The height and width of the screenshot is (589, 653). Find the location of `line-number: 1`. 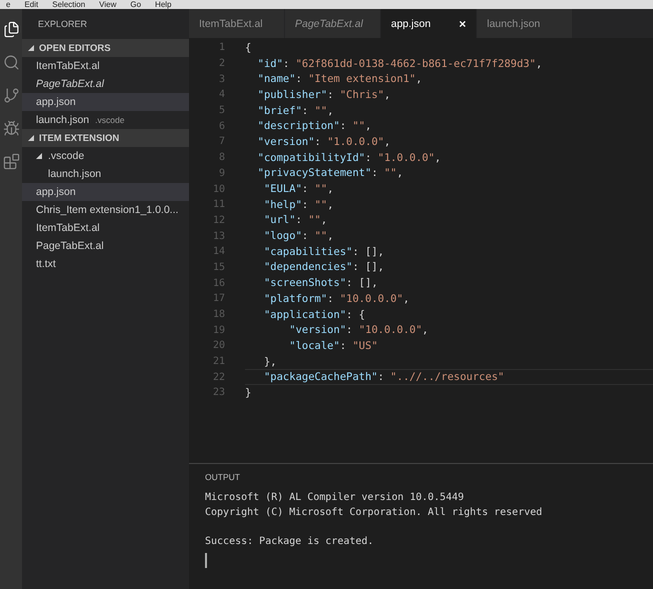

line-number: 1 is located at coordinates (222, 48).